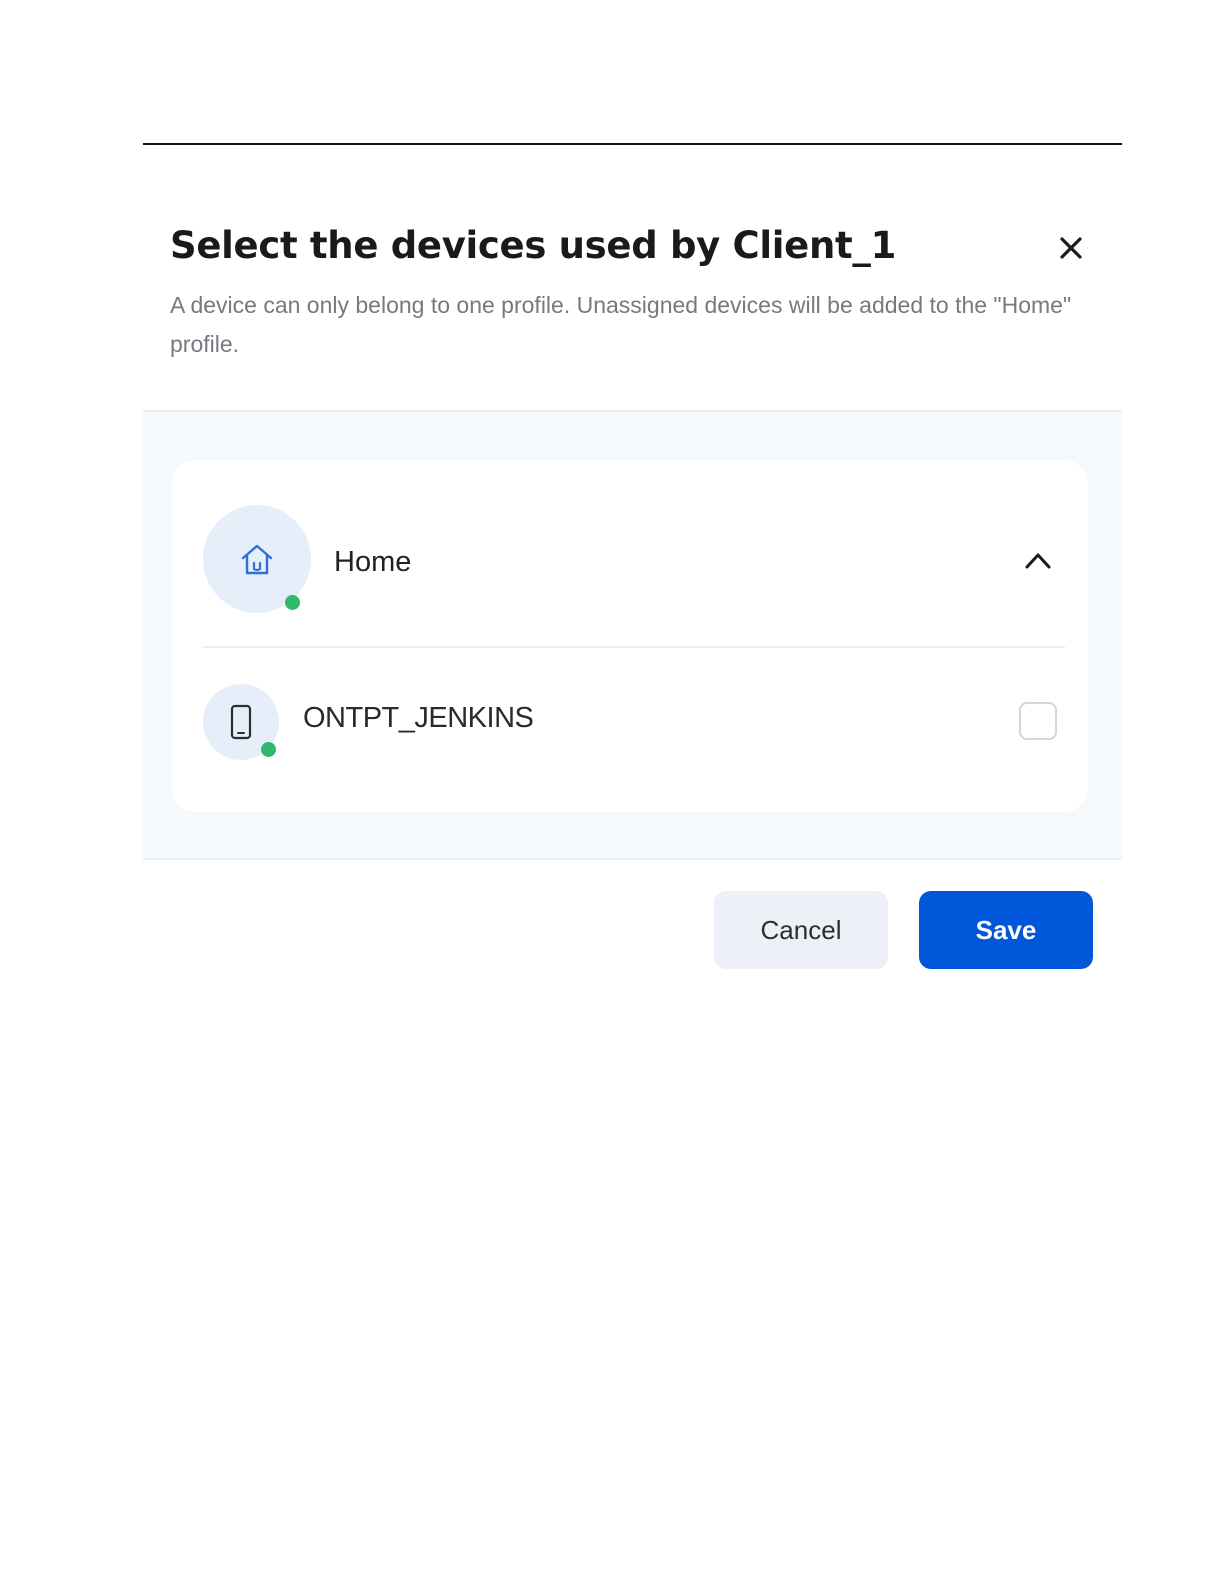 The height and width of the screenshot is (1581, 1221). Describe the element at coordinates (801, 930) in the screenshot. I see `cancel-button: Cancel` at that location.